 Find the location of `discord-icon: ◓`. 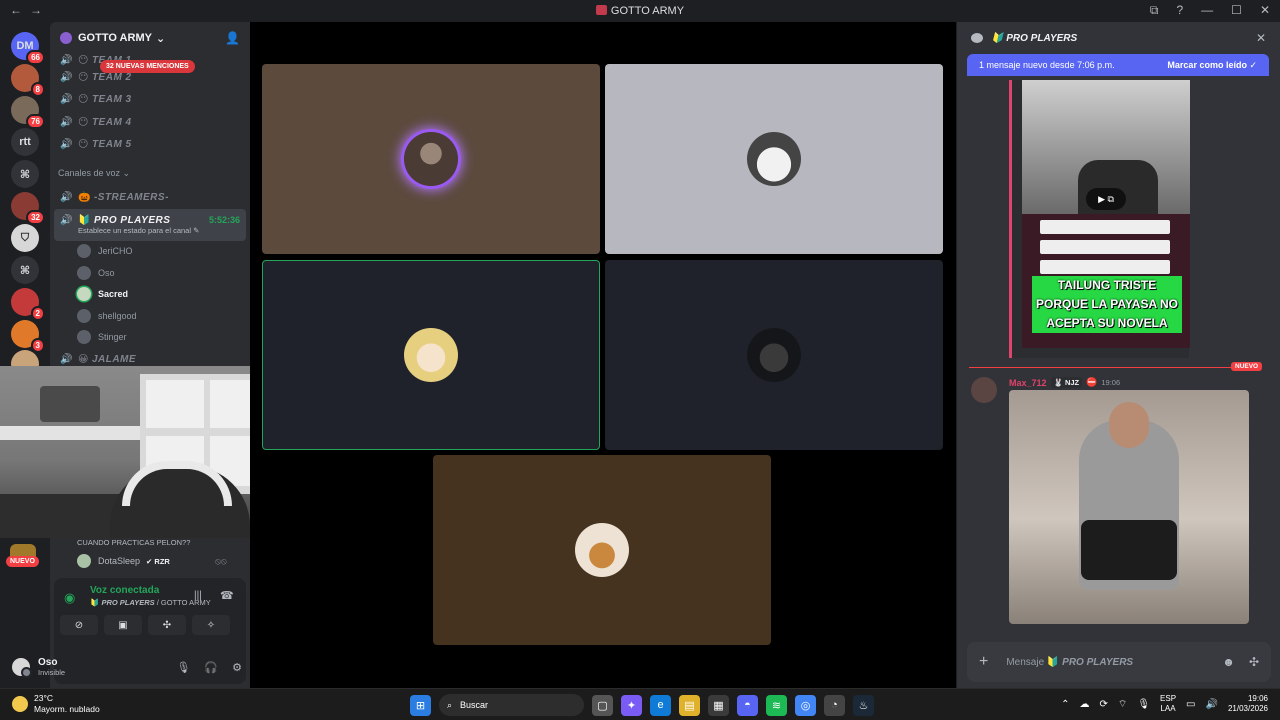

discord-icon: ◓ is located at coordinates (747, 705).